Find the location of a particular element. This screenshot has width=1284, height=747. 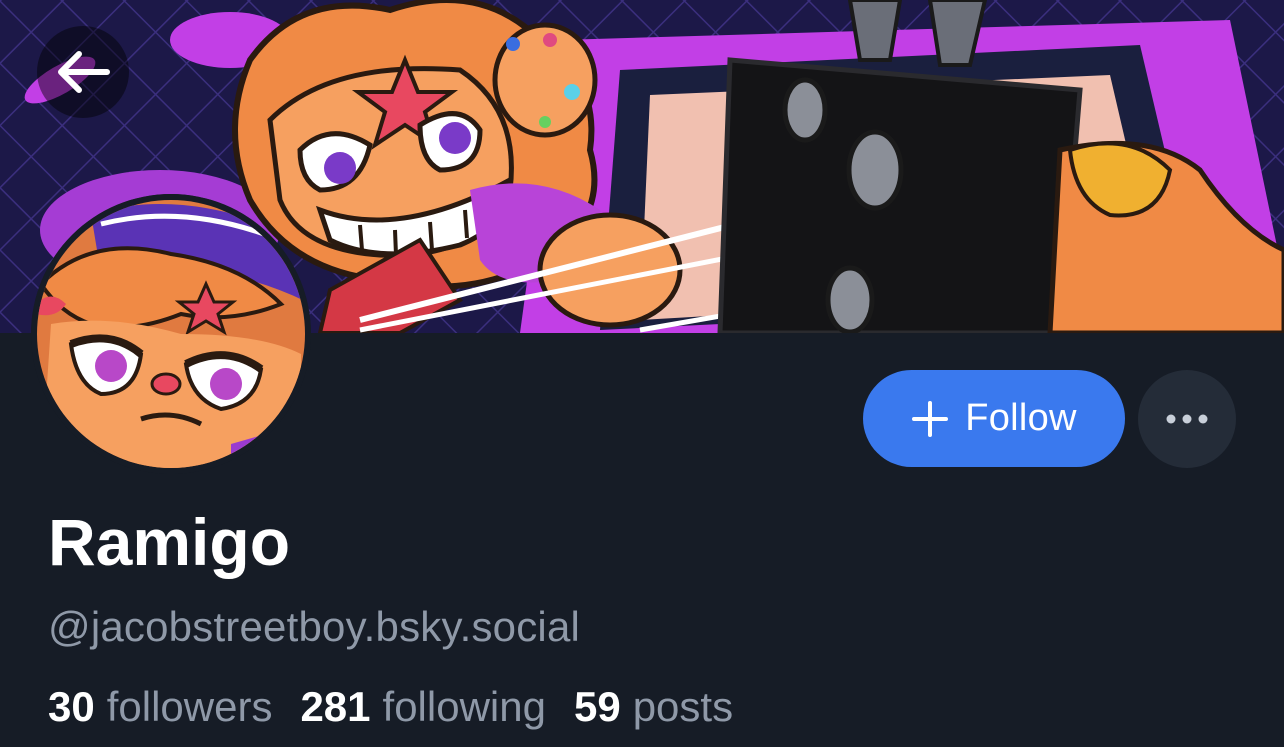

follow-button: Follow is located at coordinates (994, 418).